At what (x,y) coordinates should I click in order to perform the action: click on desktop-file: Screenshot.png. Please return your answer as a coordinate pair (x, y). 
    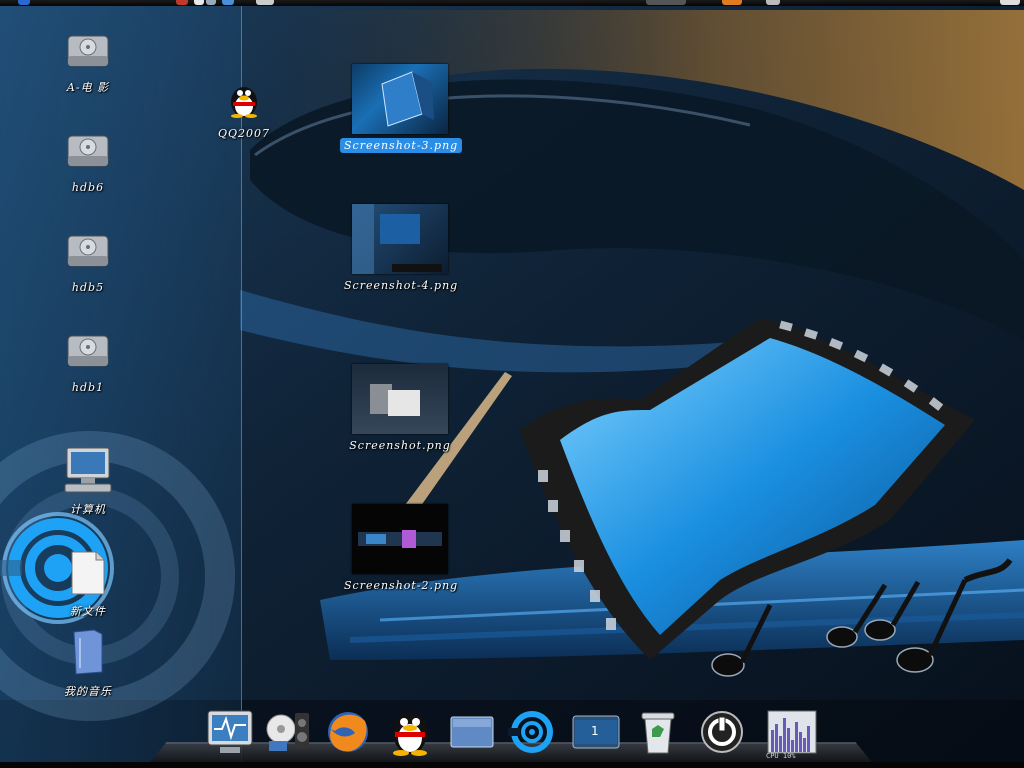
    Looking at the image, I should click on (400, 408).